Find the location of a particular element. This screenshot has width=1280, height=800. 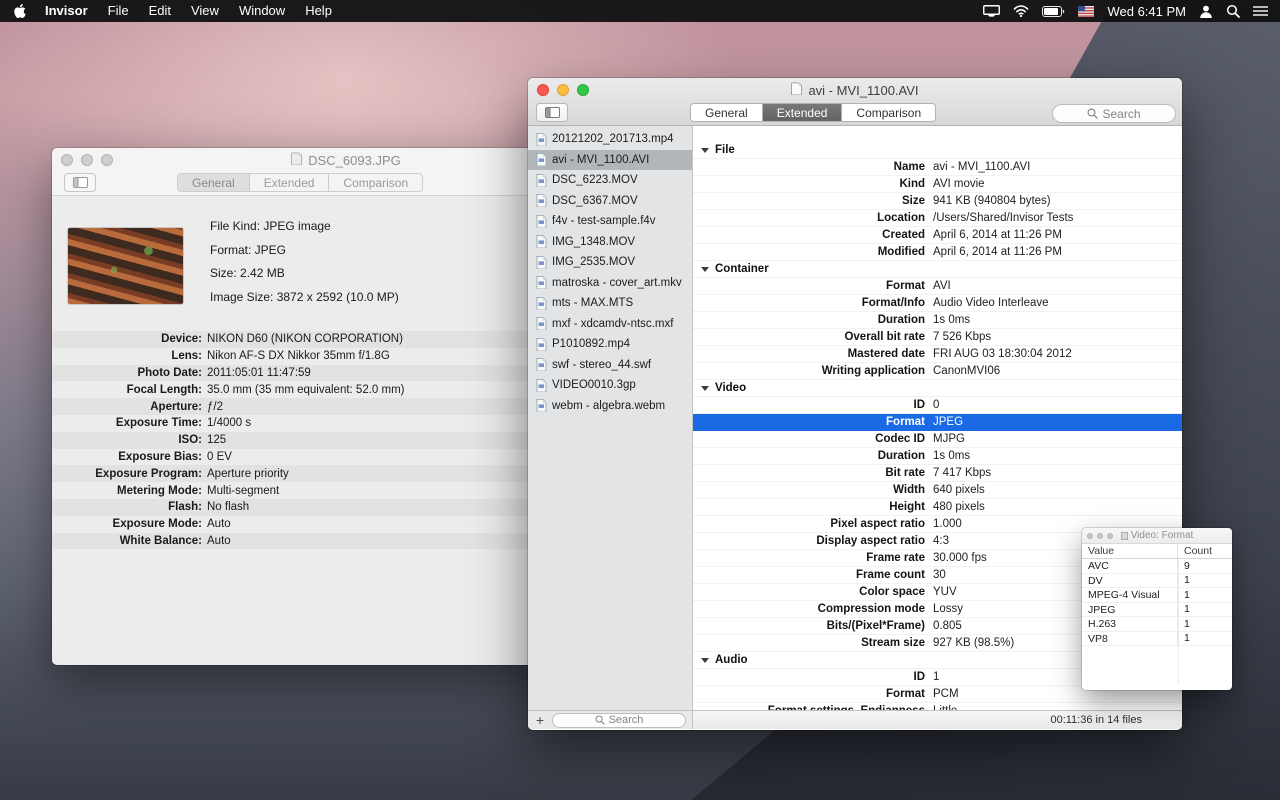

property-row: Format AVI is located at coordinates (937, 286).